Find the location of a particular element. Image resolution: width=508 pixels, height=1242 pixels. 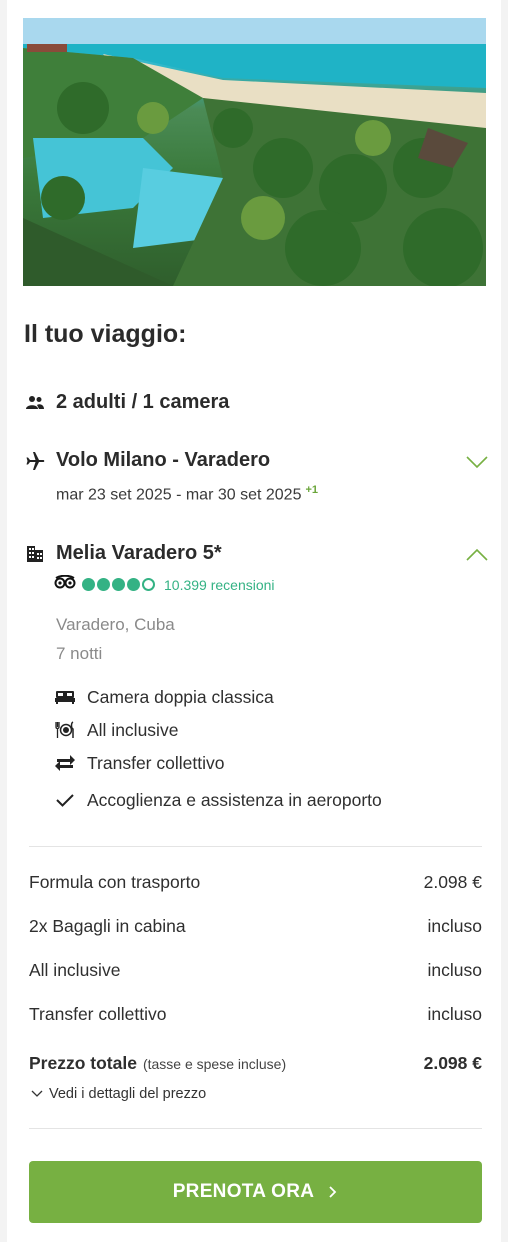

guests-label: 2 adulti / 1 camera is located at coordinates (143, 402).